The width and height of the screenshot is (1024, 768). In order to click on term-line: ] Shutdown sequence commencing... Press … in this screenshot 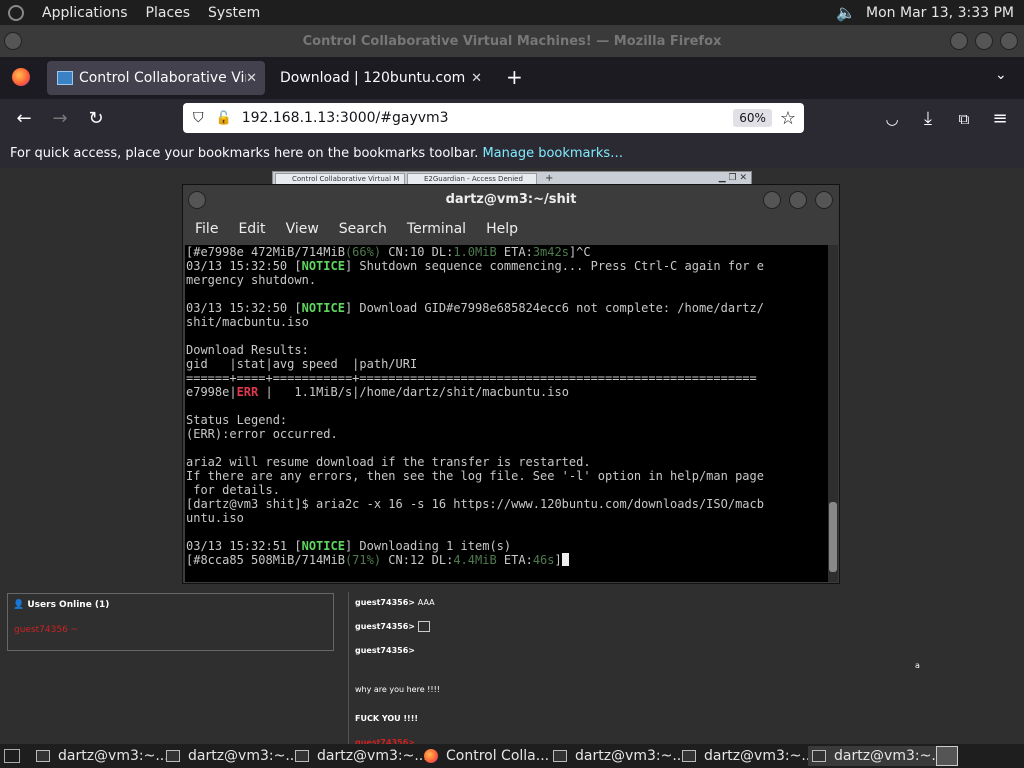, I will do `click(554, 266)`.